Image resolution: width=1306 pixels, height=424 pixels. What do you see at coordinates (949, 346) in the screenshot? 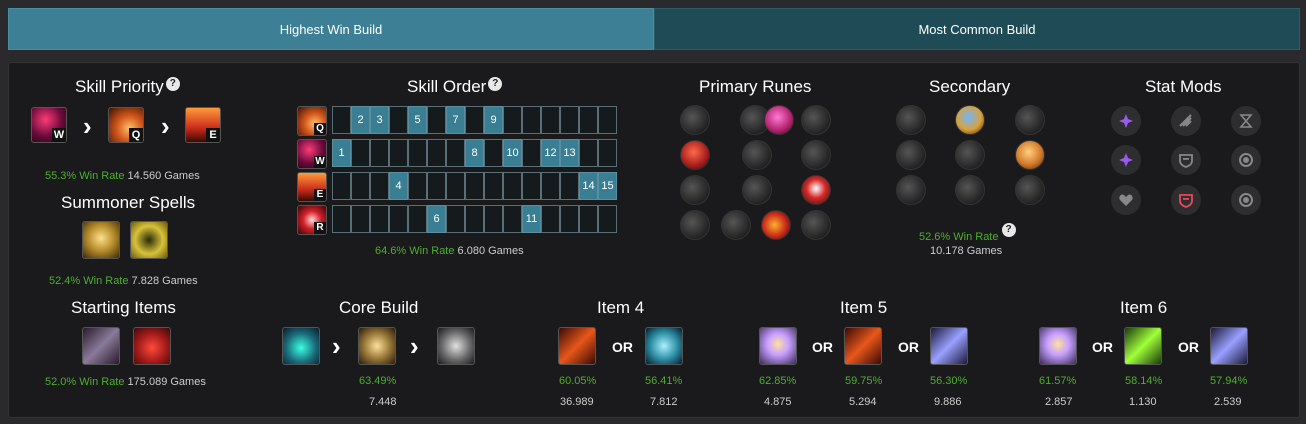
I see `item5-option-3-icon` at bounding box center [949, 346].